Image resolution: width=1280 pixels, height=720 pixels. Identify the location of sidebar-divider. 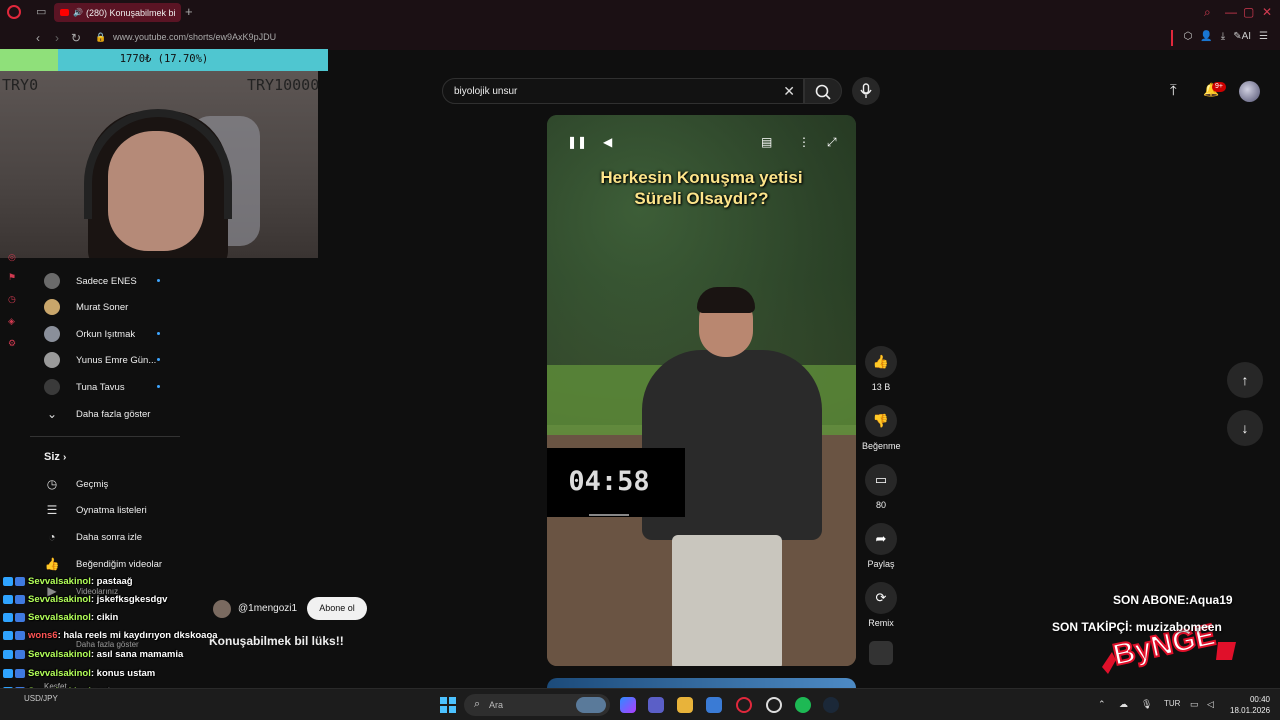
(105, 436).